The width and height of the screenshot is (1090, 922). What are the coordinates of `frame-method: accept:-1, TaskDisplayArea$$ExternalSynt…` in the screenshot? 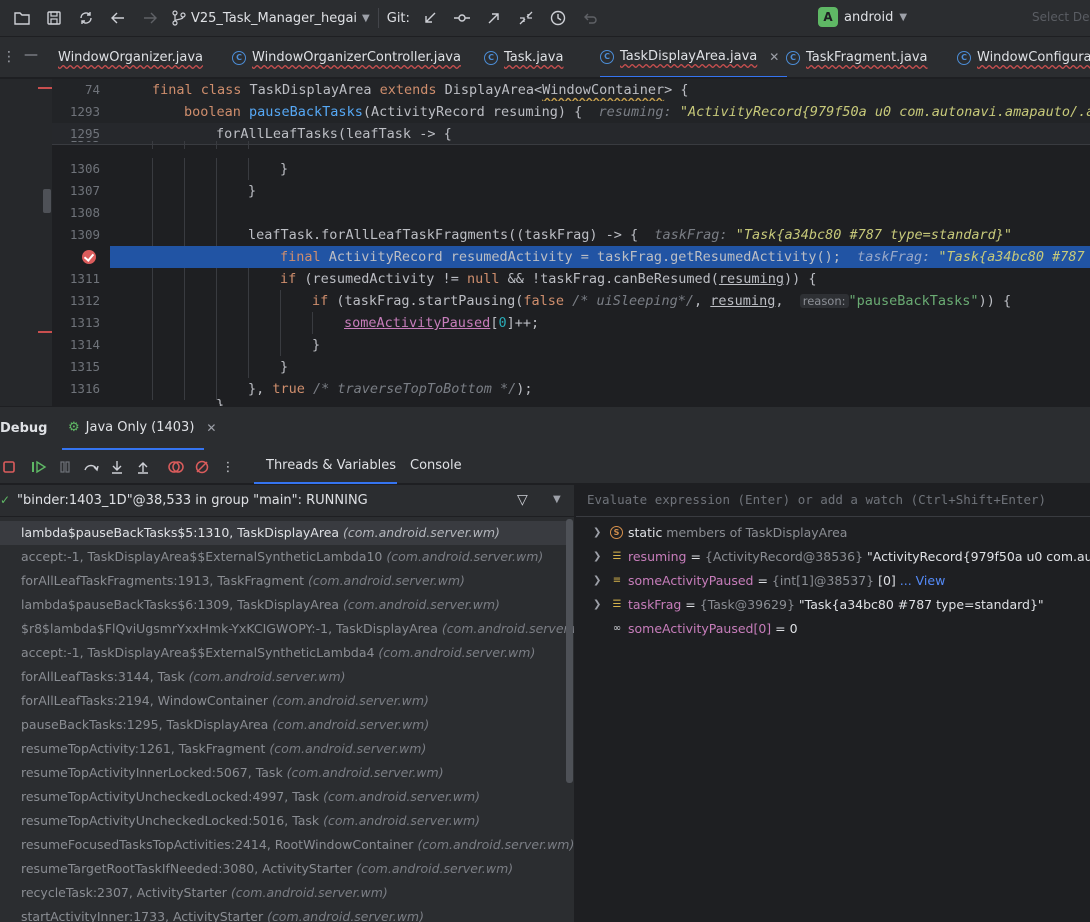 It's located at (200, 652).